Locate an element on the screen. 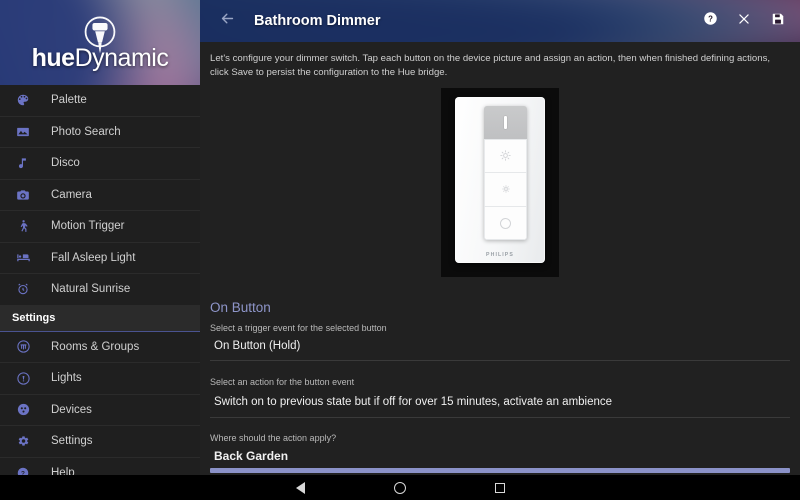 The image size is (800, 500). header-actions: ? is located at coordinates (744, 21).